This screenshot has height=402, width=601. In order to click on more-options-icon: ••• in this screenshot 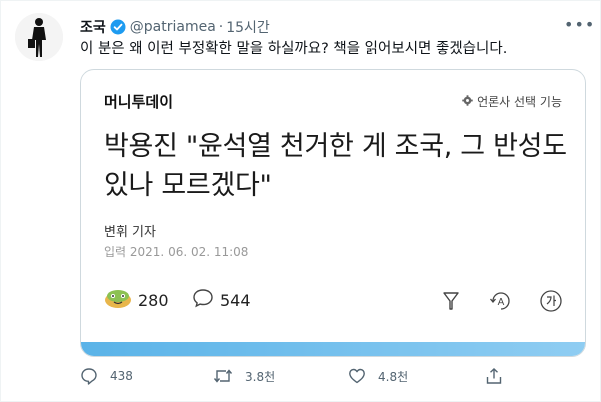, I will do `click(579, 26)`.